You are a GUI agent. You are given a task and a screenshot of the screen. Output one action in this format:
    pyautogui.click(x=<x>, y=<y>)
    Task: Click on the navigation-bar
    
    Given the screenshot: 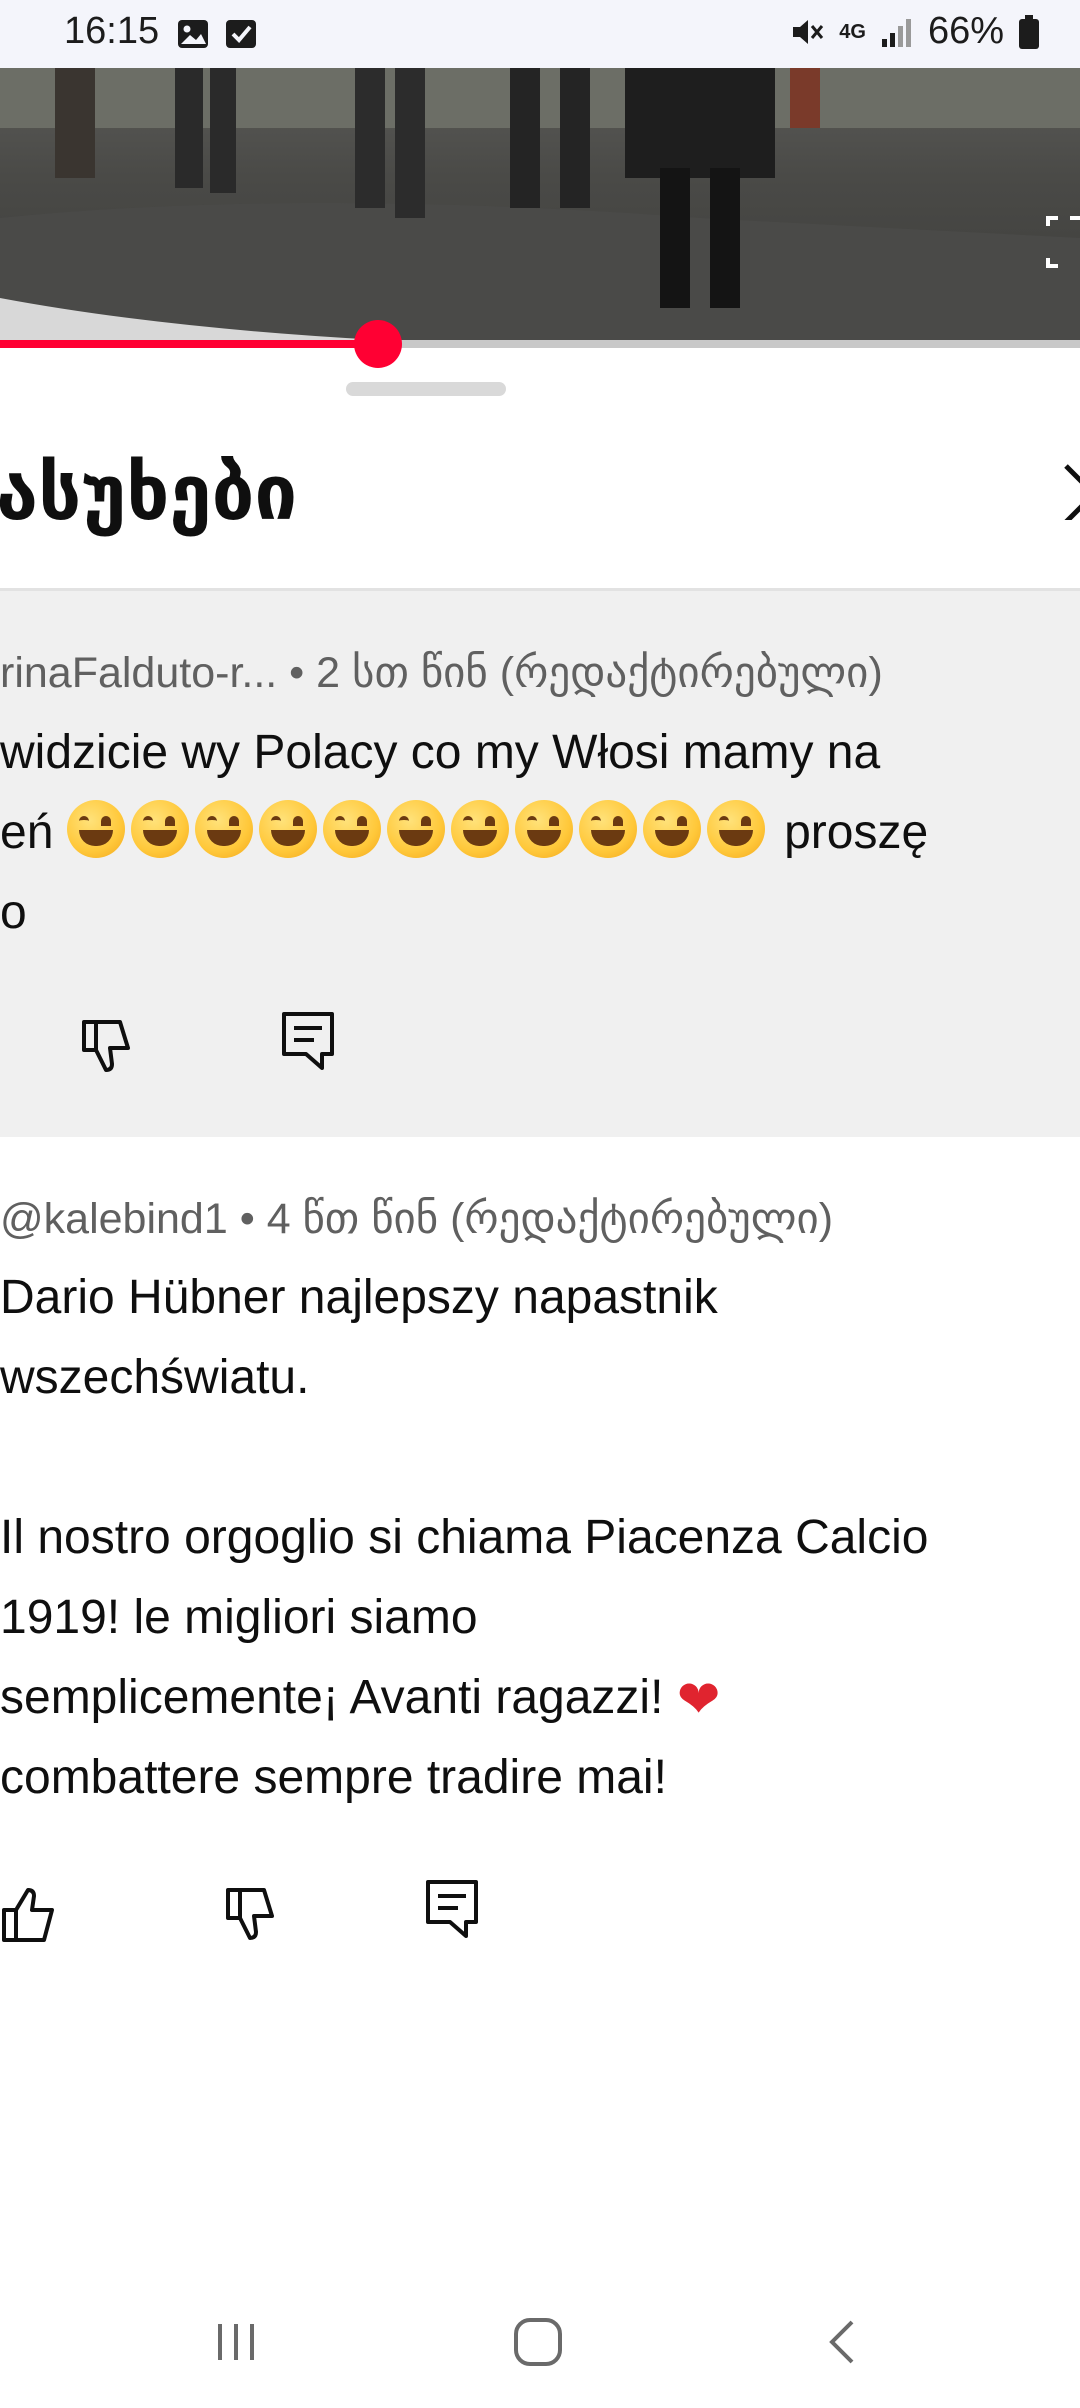 What is the action you would take?
    pyautogui.click(x=540, y=2349)
    